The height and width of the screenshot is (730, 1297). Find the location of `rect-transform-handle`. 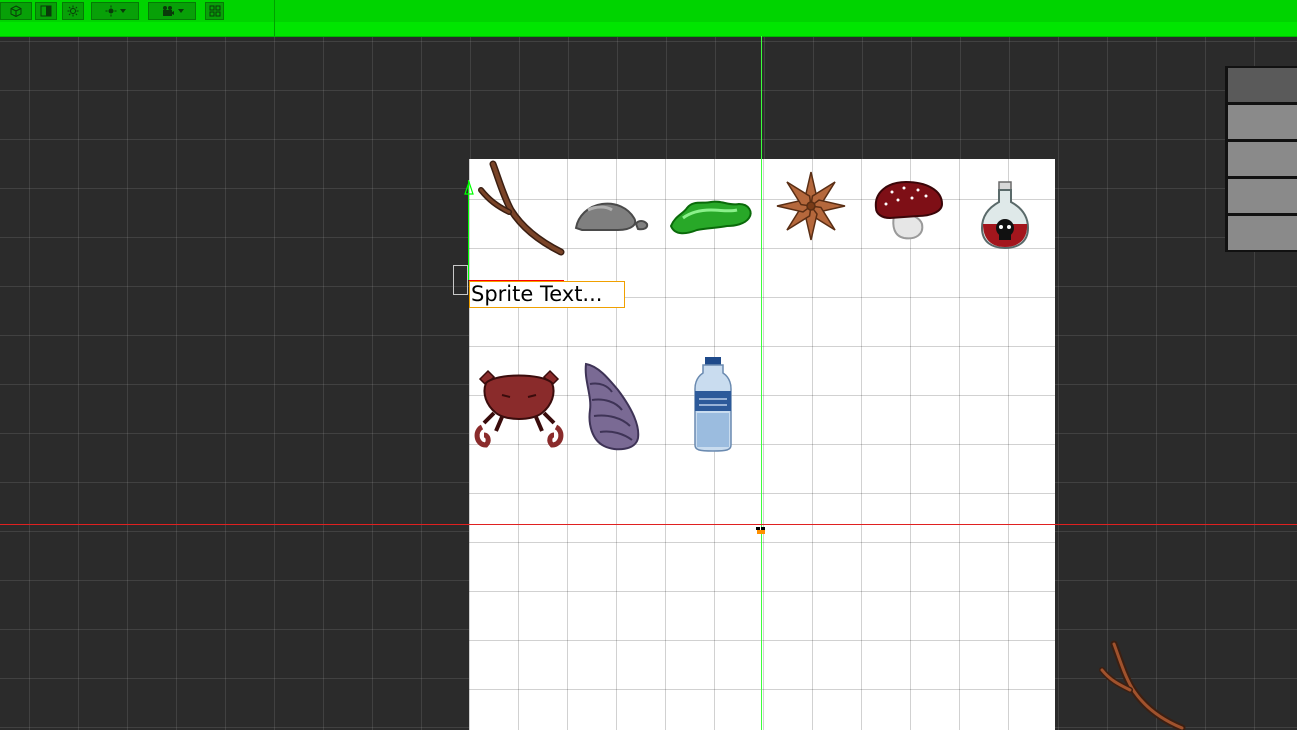

rect-transform-handle is located at coordinates (460, 280).